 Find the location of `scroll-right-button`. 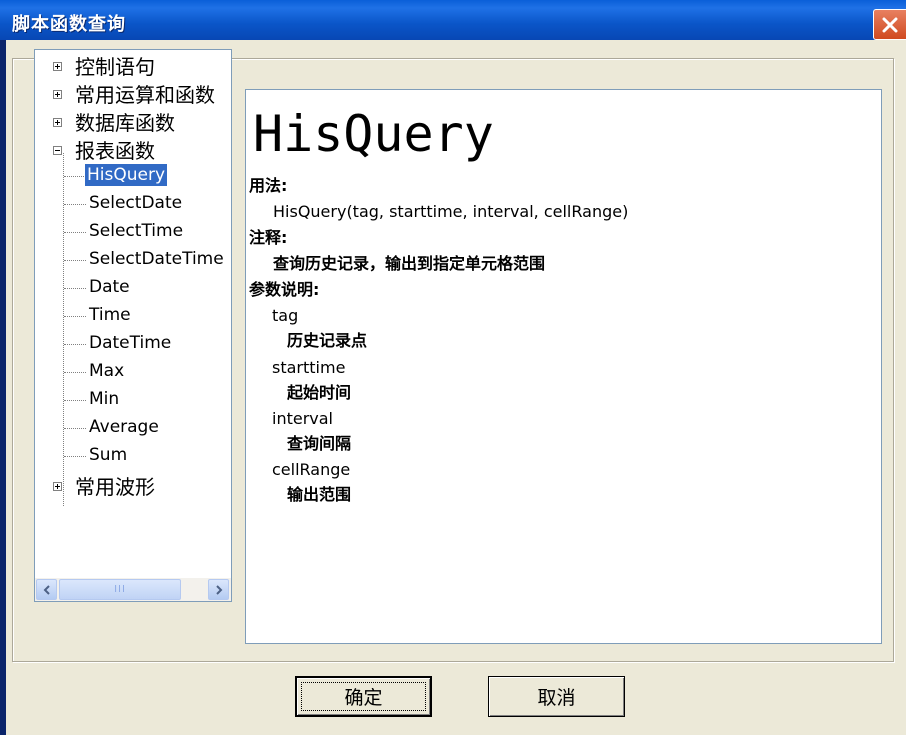

scroll-right-button is located at coordinates (218, 589).